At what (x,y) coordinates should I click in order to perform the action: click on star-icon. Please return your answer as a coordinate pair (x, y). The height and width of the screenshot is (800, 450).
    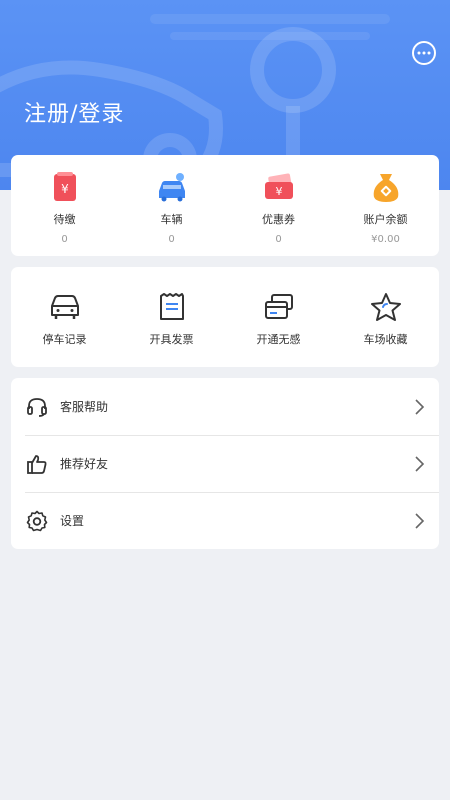
    Looking at the image, I should click on (385, 307).